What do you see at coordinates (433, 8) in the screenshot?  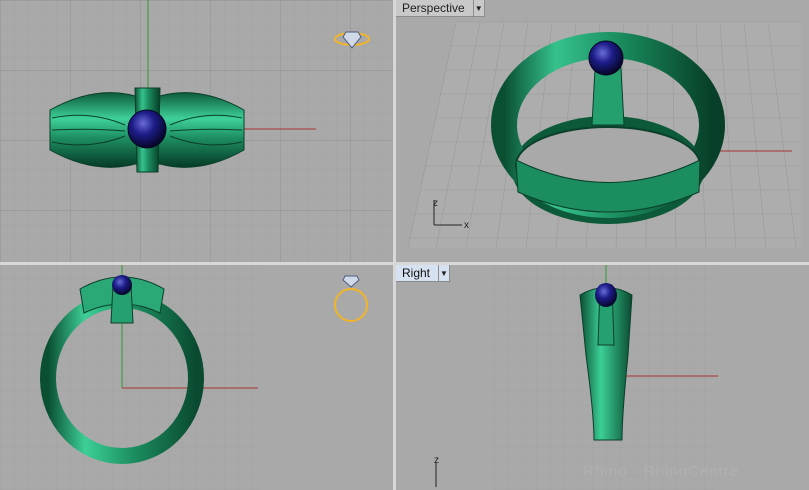 I see `viewport-title: Perspective` at bounding box center [433, 8].